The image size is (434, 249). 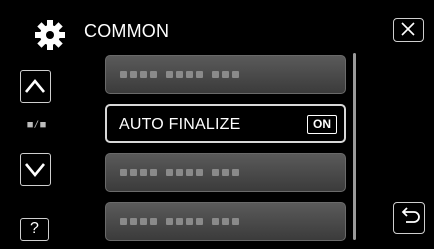 I want to click on menu-item-label: AUTO FINALIZE, so click(x=180, y=124).